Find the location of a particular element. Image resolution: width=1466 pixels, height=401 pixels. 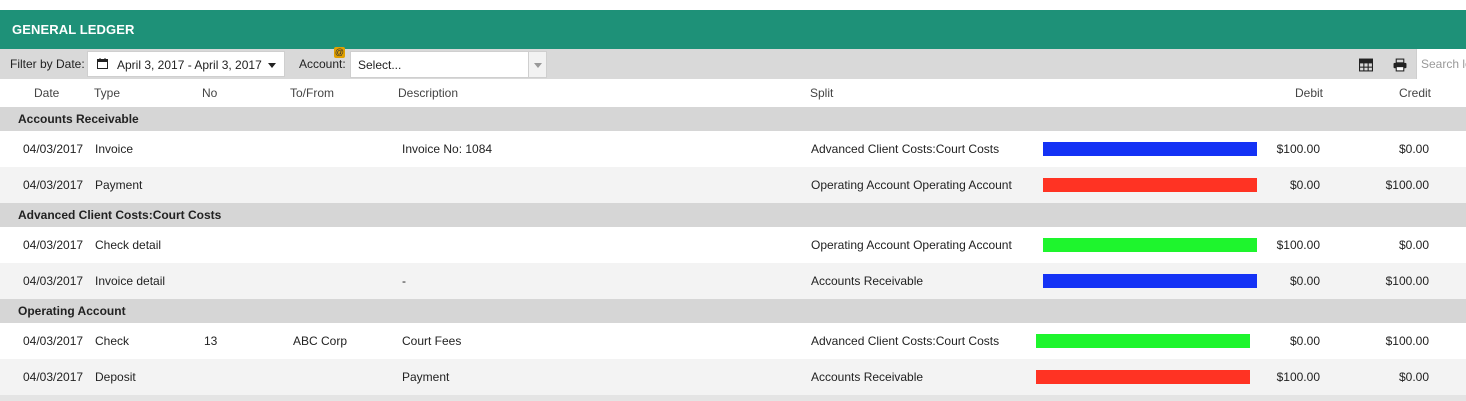

caret-down-icon is located at coordinates (272, 65).